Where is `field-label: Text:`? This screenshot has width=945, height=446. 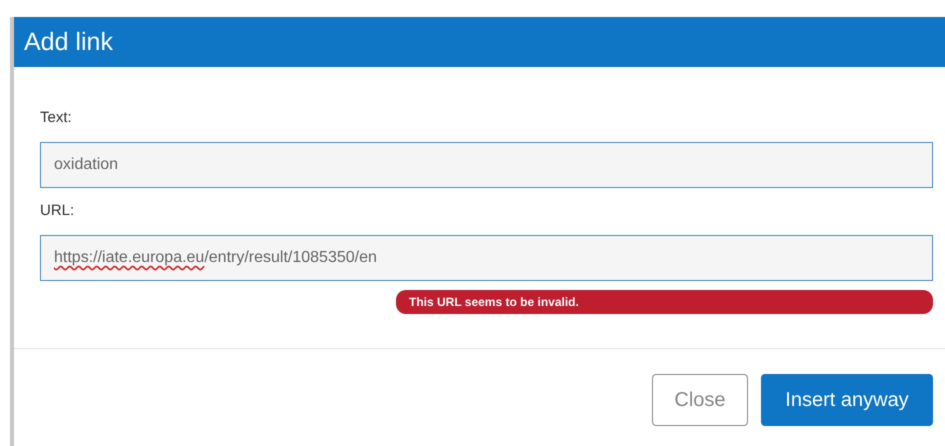
field-label: Text: is located at coordinates (56, 117).